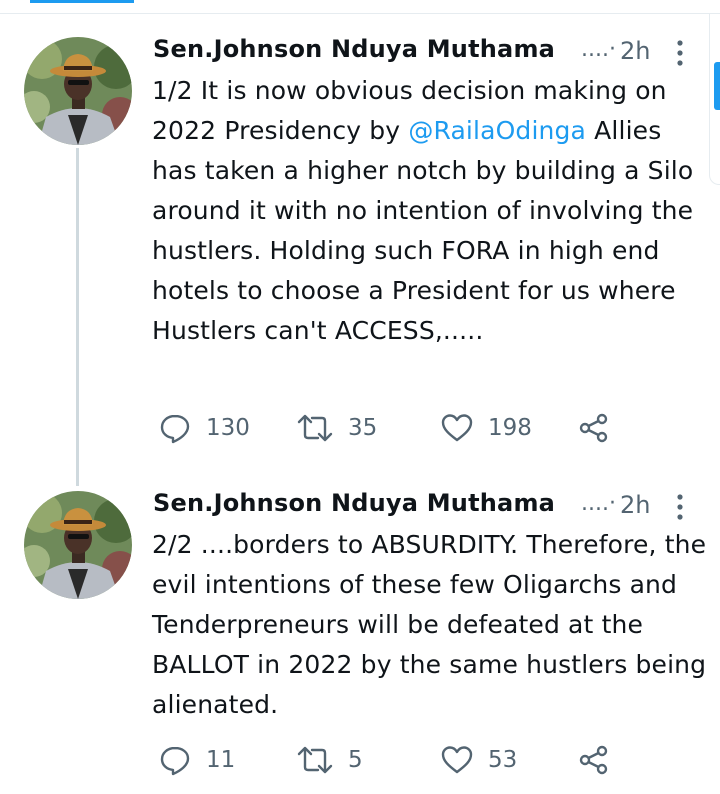 The image size is (720, 794). Describe the element at coordinates (204, 428) in the screenshot. I see `reply-button: 130` at that location.